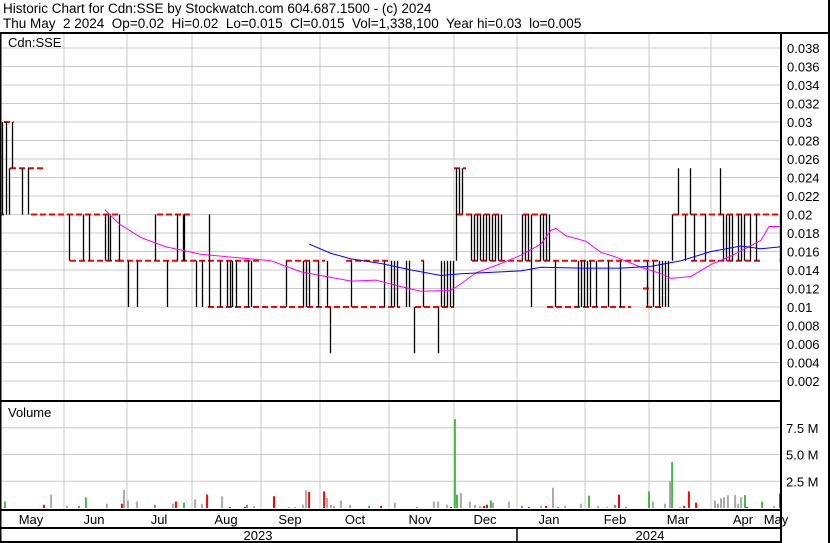  What do you see at coordinates (803, 196) in the screenshot?
I see `price-tick-label: 0.022` at bounding box center [803, 196].